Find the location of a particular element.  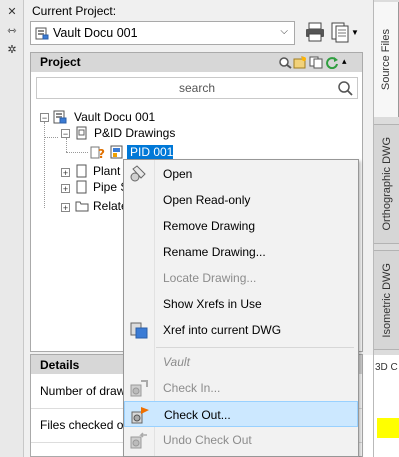

tab-source-files: Source Files is located at coordinates (386, 59).